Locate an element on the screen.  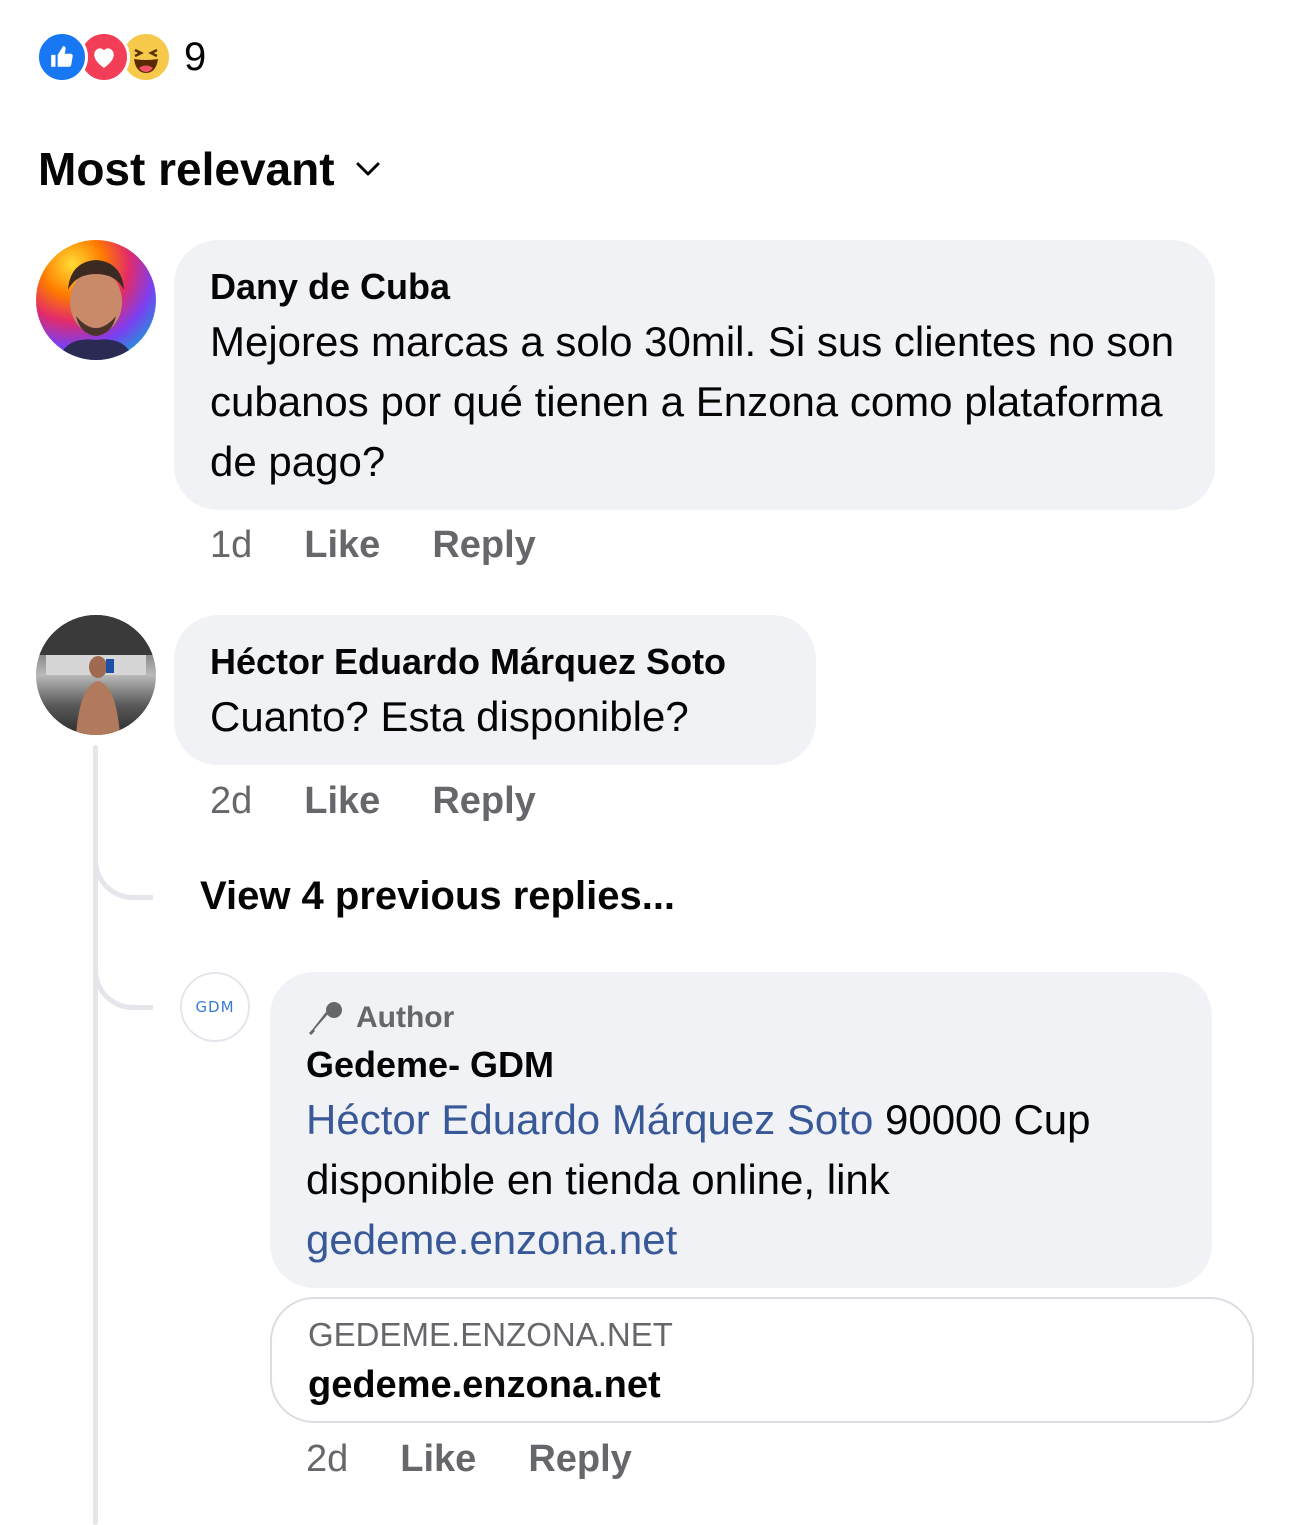
like-icon is located at coordinates (62, 57).